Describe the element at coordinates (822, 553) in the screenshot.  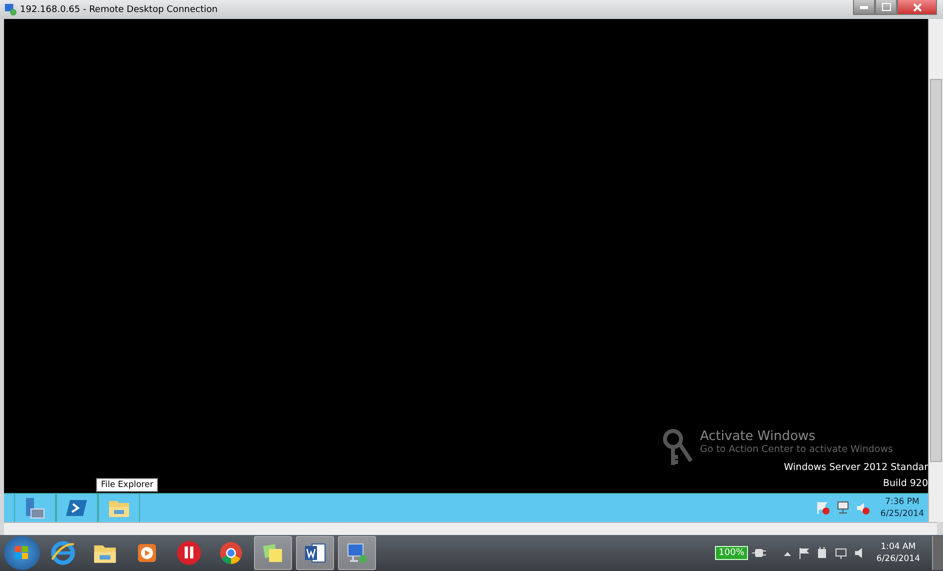
I see `power-icon` at that location.